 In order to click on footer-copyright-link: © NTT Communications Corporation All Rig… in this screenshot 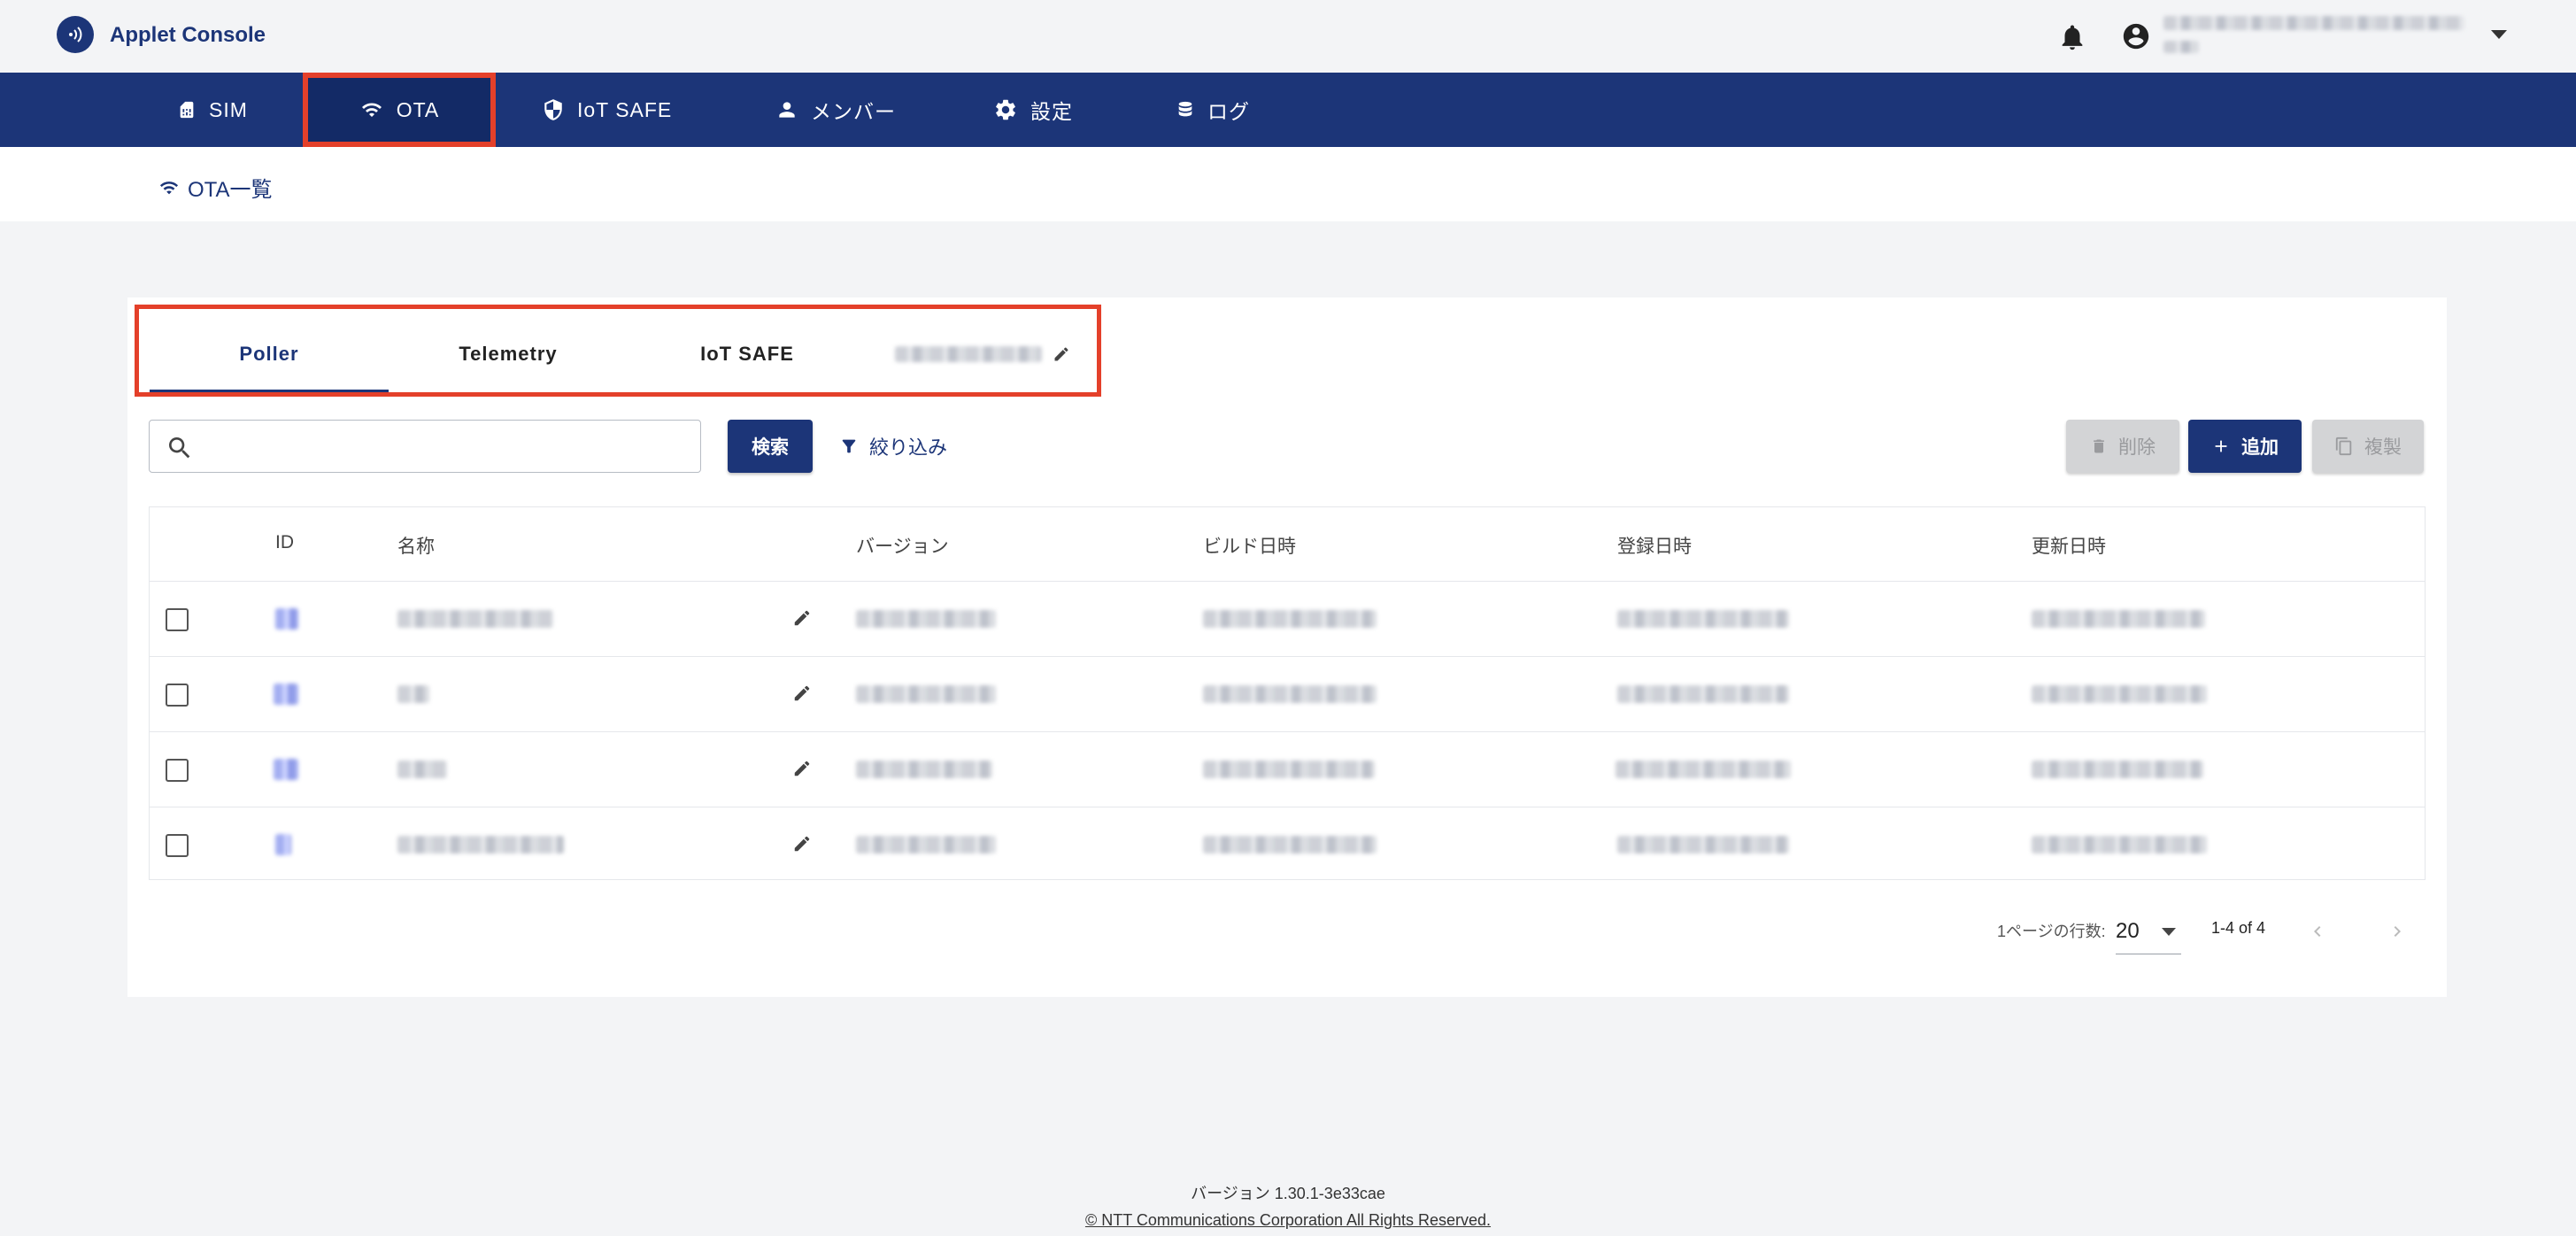, I will do `click(1288, 1220)`.